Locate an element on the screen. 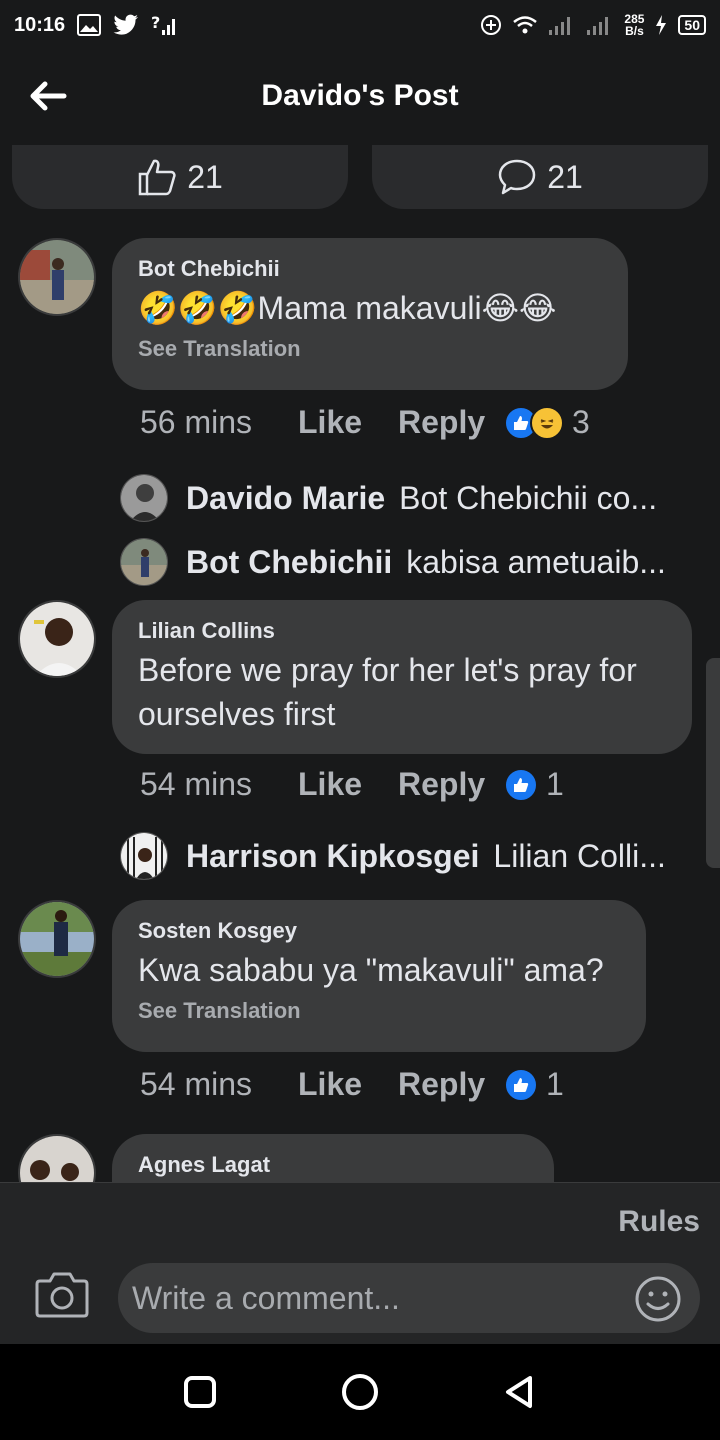 This screenshot has height=1440, width=720. laughing-emoji: 😂😂 is located at coordinates (519, 308).